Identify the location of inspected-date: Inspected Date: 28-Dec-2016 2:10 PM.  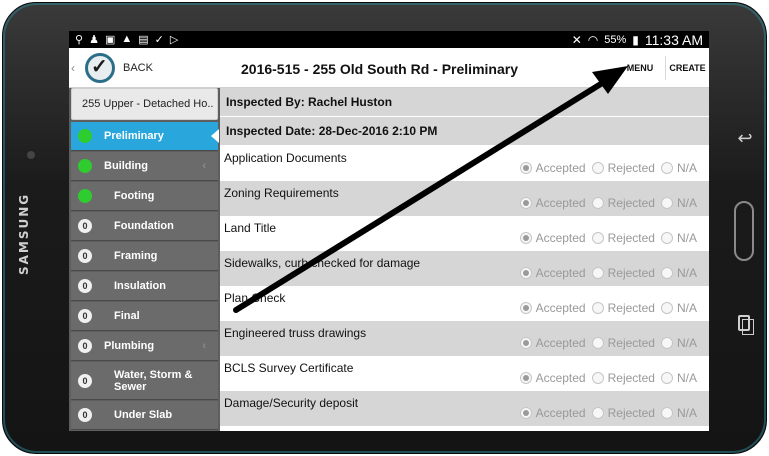
(464, 131).